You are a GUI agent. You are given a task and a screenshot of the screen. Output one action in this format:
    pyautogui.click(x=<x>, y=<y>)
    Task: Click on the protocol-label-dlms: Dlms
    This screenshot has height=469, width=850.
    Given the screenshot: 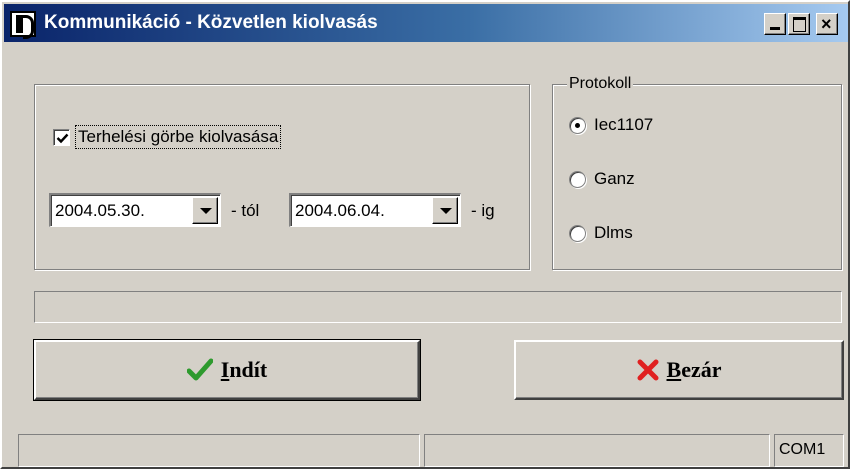 What is the action you would take?
    pyautogui.click(x=613, y=233)
    